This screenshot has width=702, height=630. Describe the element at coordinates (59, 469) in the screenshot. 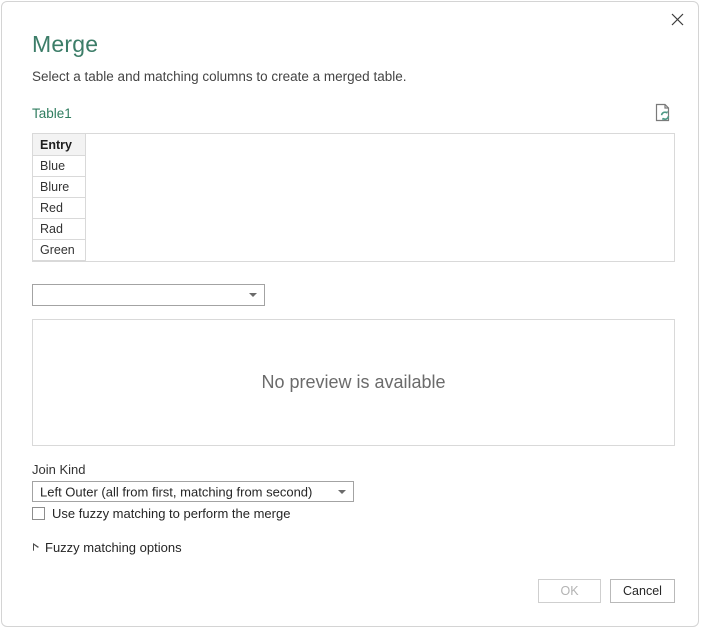

I see `join-kind-label: Join Kind` at that location.